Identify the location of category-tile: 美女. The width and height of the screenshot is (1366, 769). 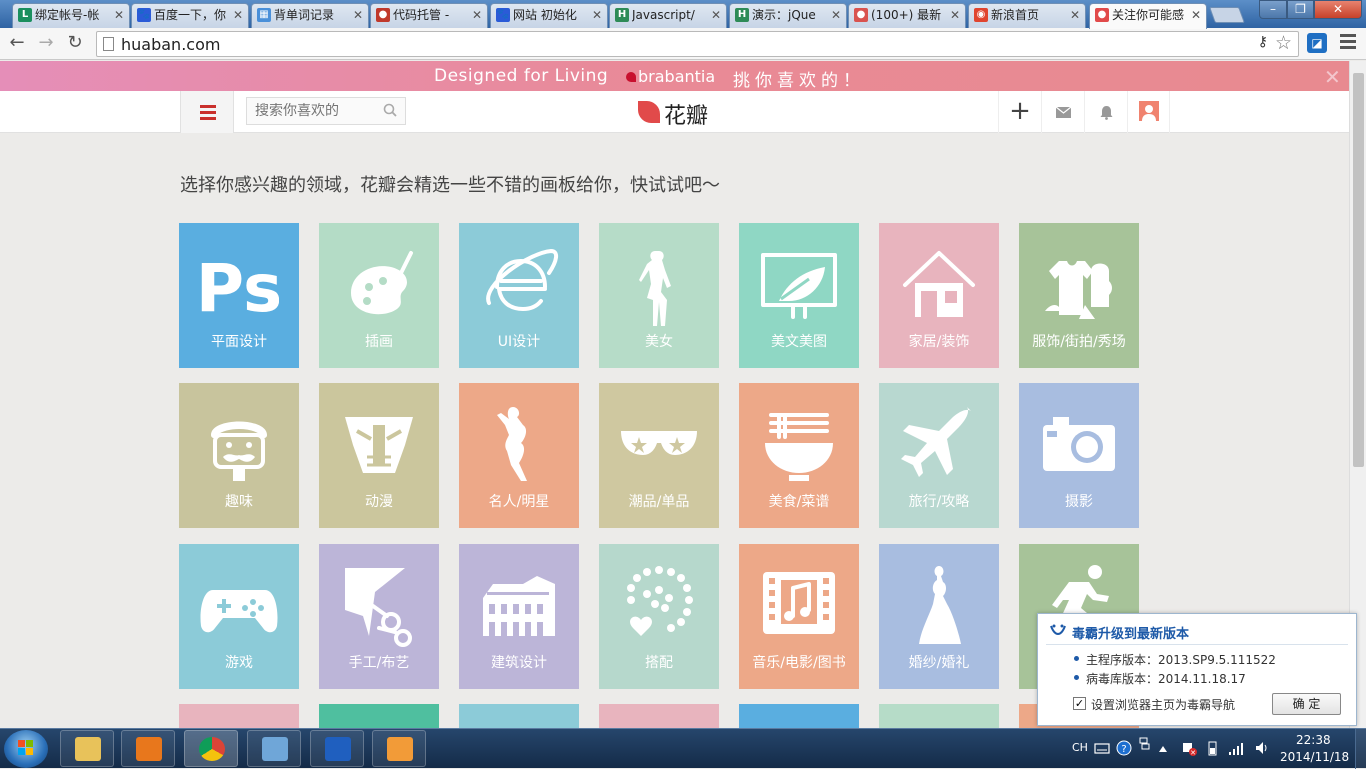
(659, 295).